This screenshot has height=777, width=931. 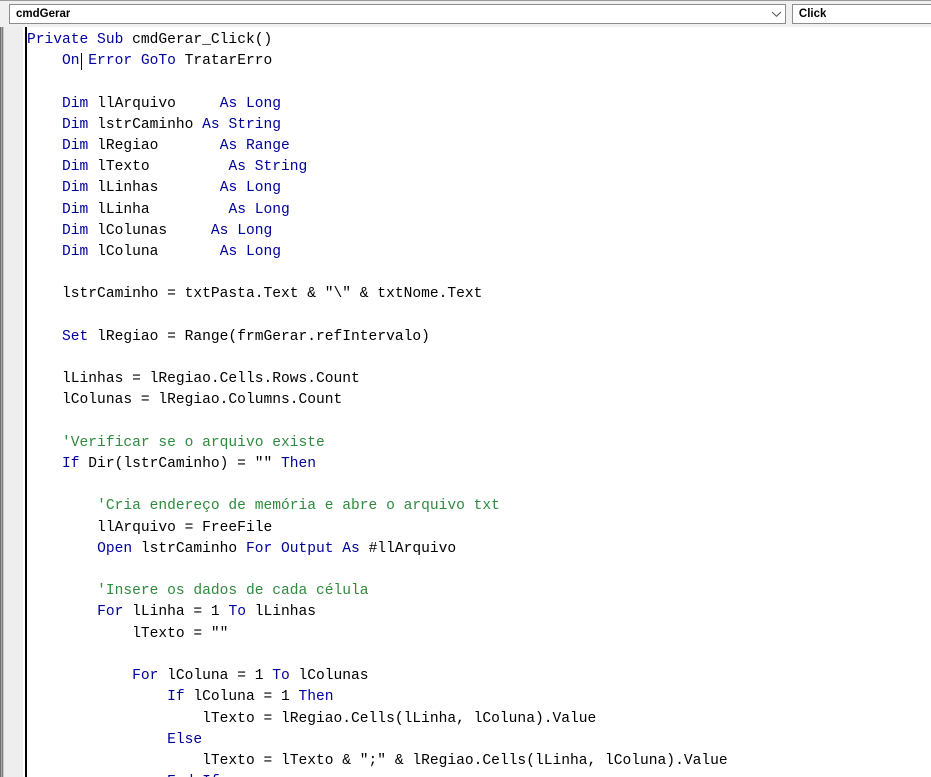 I want to click on chevron-down-icon, so click(x=776, y=14).